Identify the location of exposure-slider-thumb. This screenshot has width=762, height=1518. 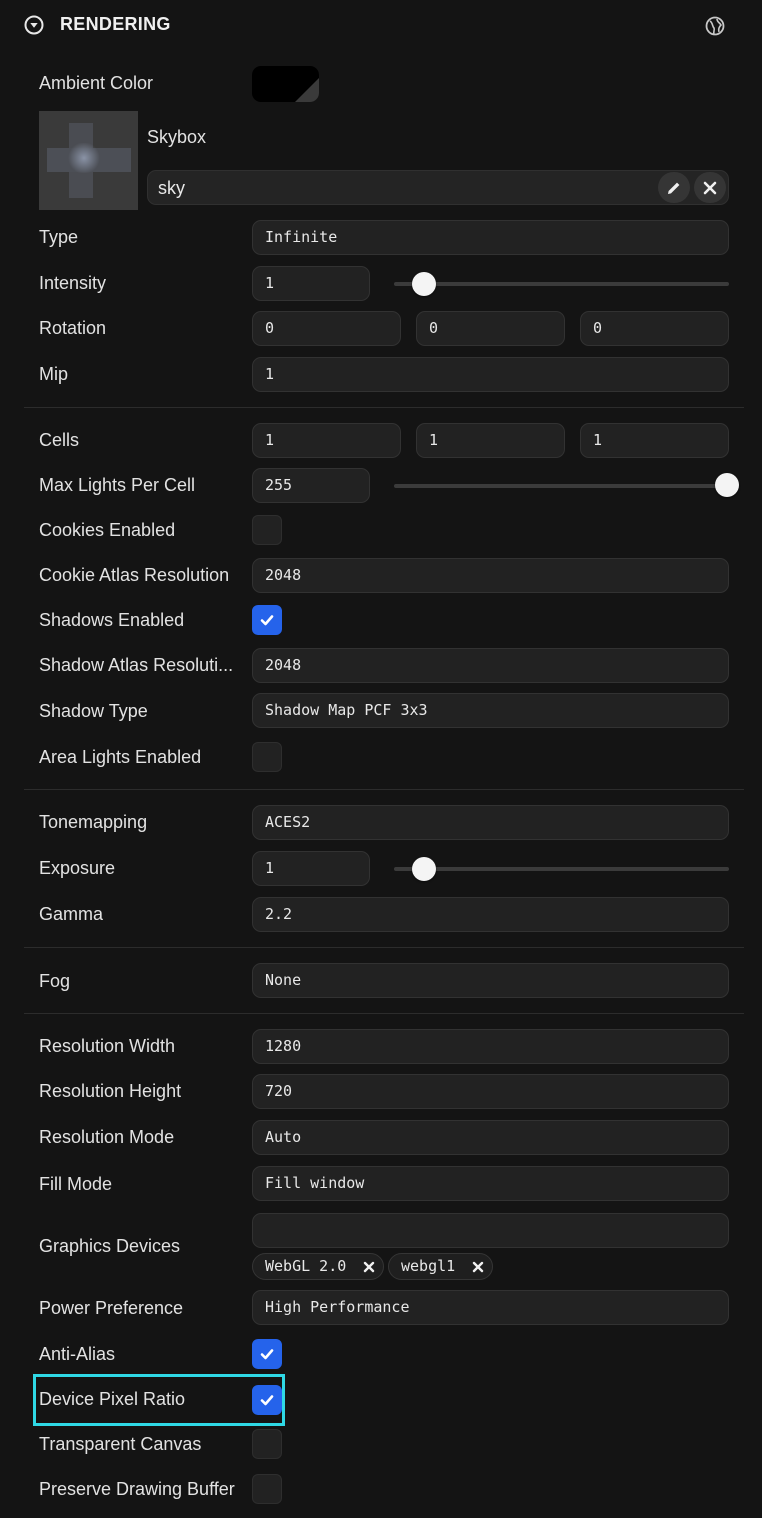
(424, 869).